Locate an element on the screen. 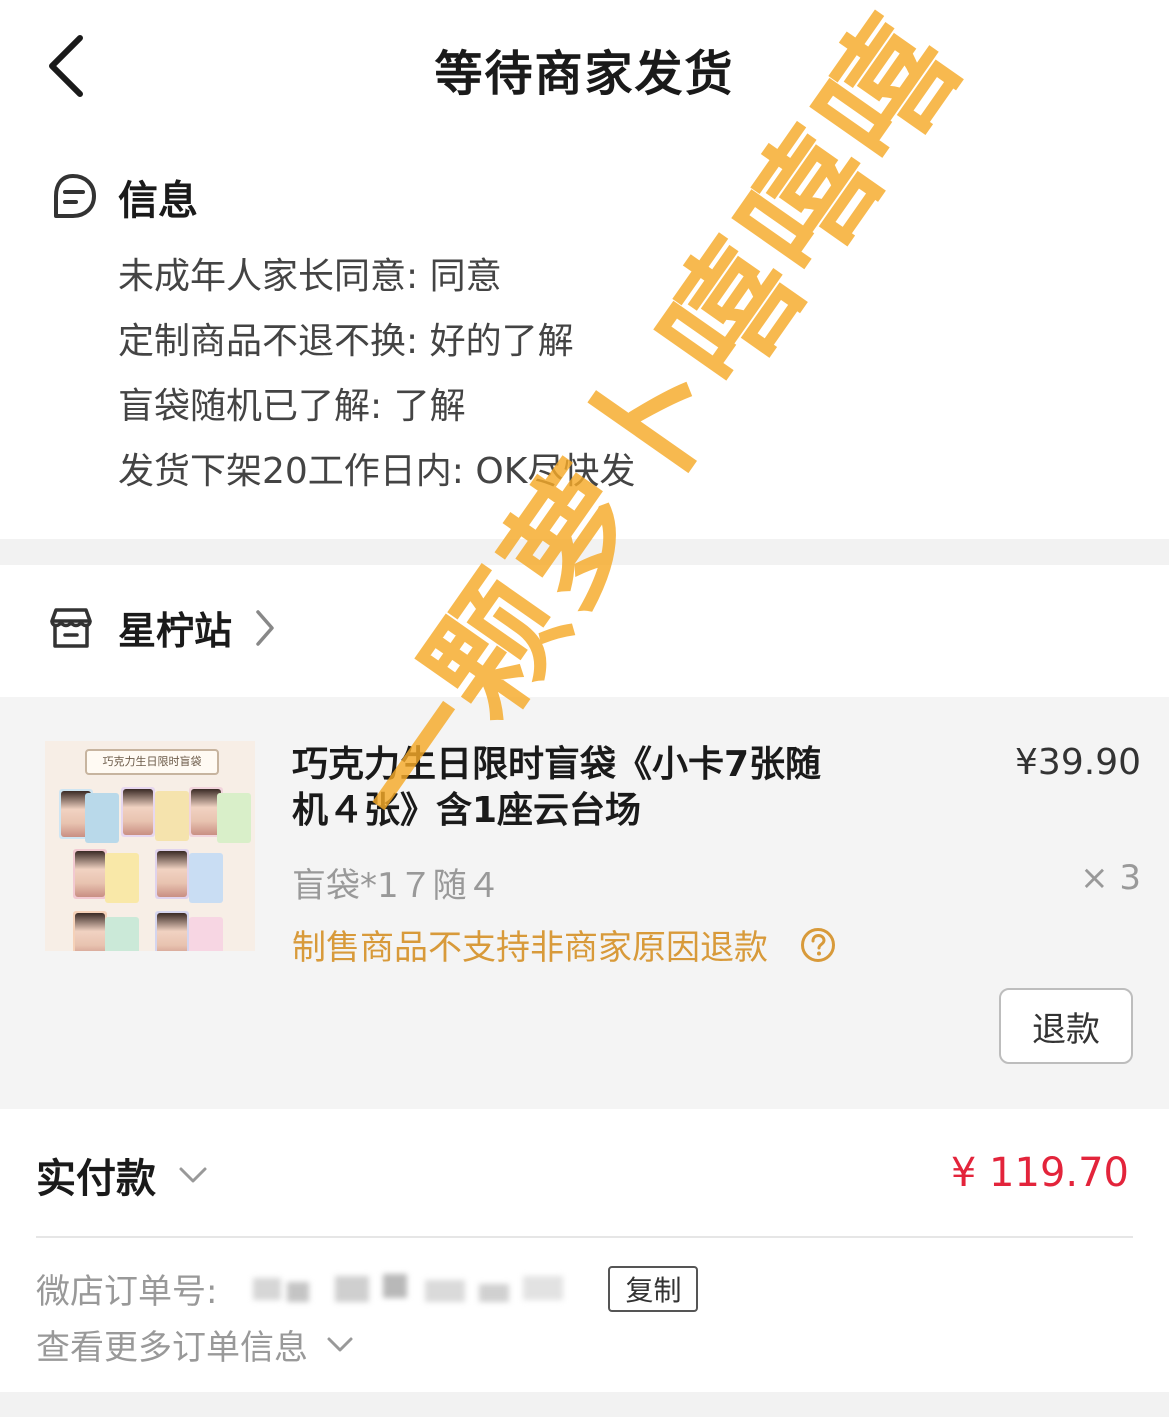 The image size is (1169, 1417). header: 等待商家发货 is located at coordinates (584, 67).